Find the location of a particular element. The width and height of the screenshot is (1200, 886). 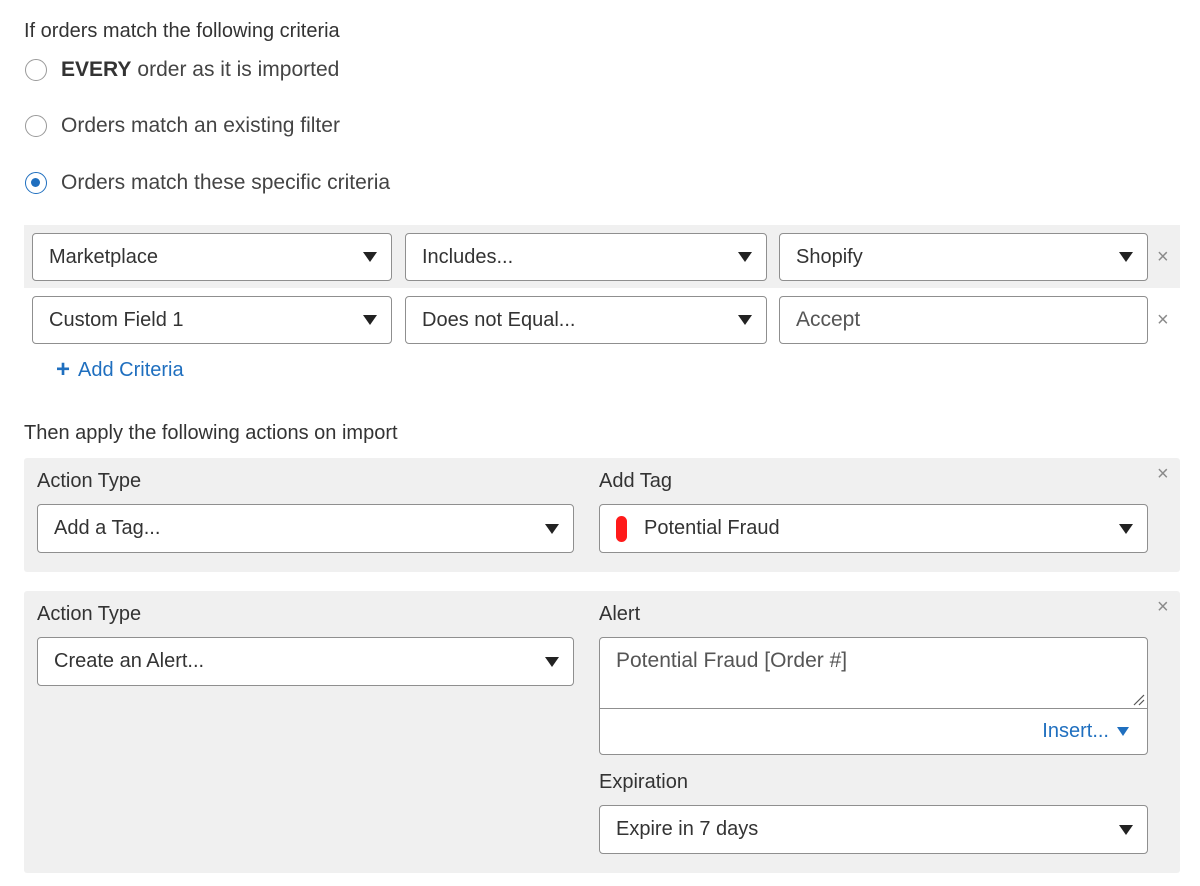

select-value: Expire in 7 days is located at coordinates (687, 829).